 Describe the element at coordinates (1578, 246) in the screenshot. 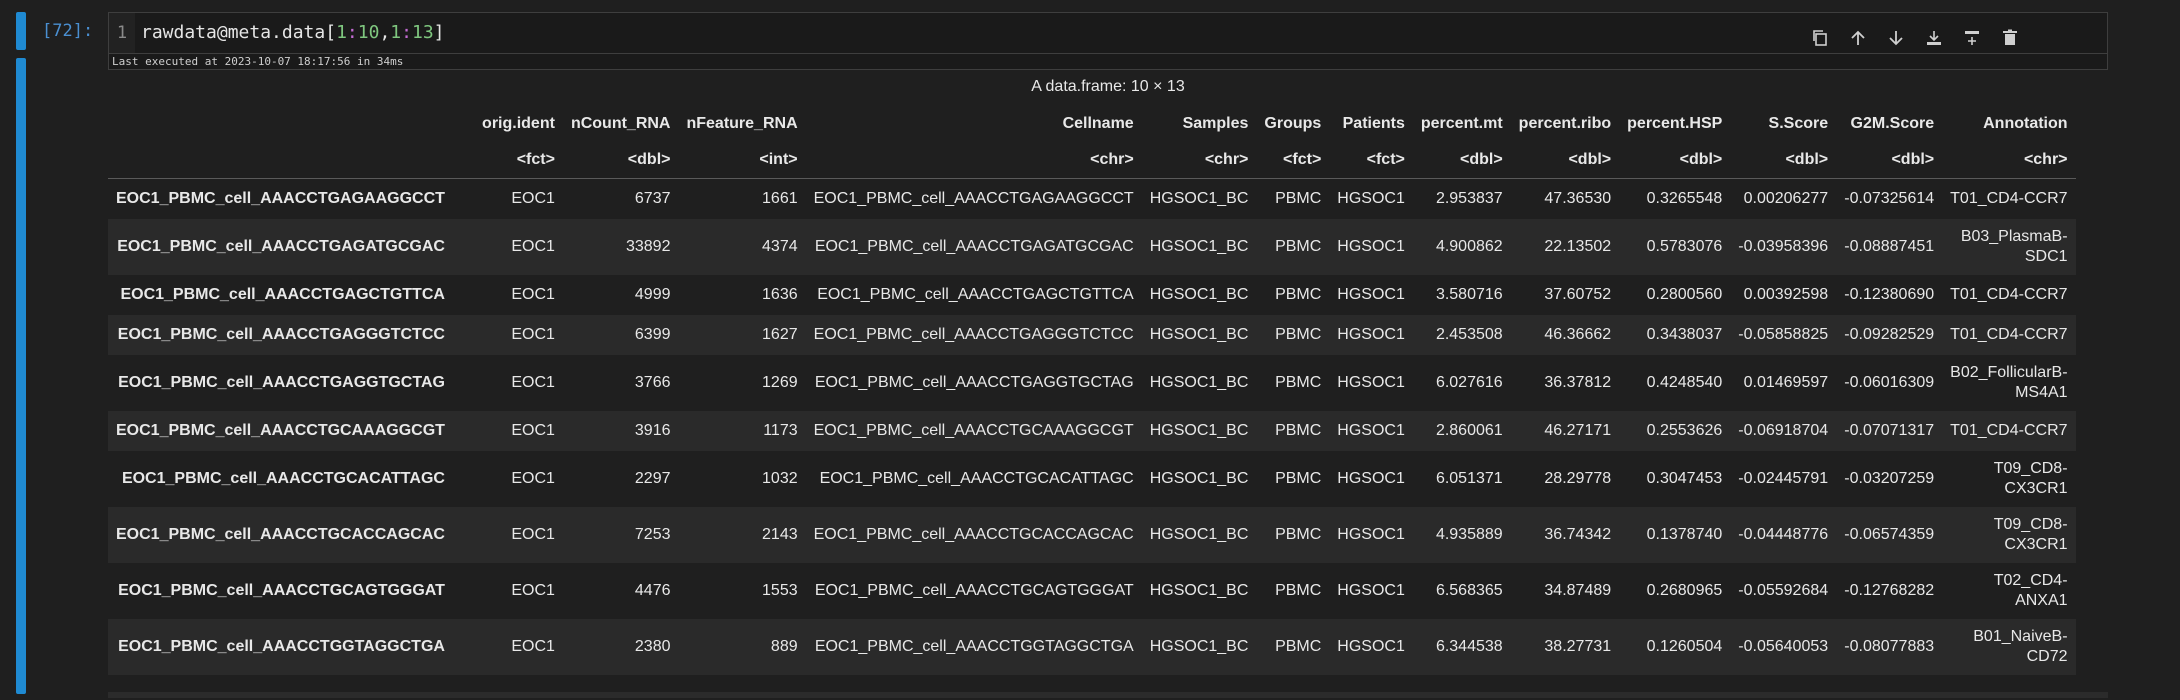

I see `table-cell: 22.13502` at that location.